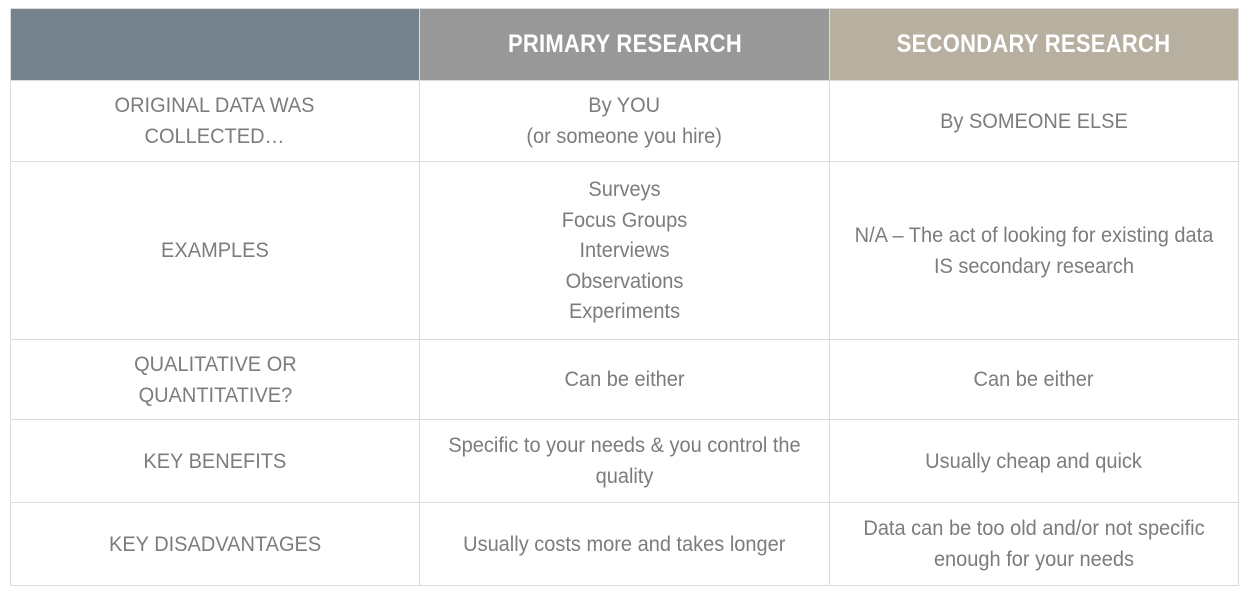 This screenshot has height=600, width=1250. I want to click on cell-text: By YOU (or someone you hire), so click(624, 120).